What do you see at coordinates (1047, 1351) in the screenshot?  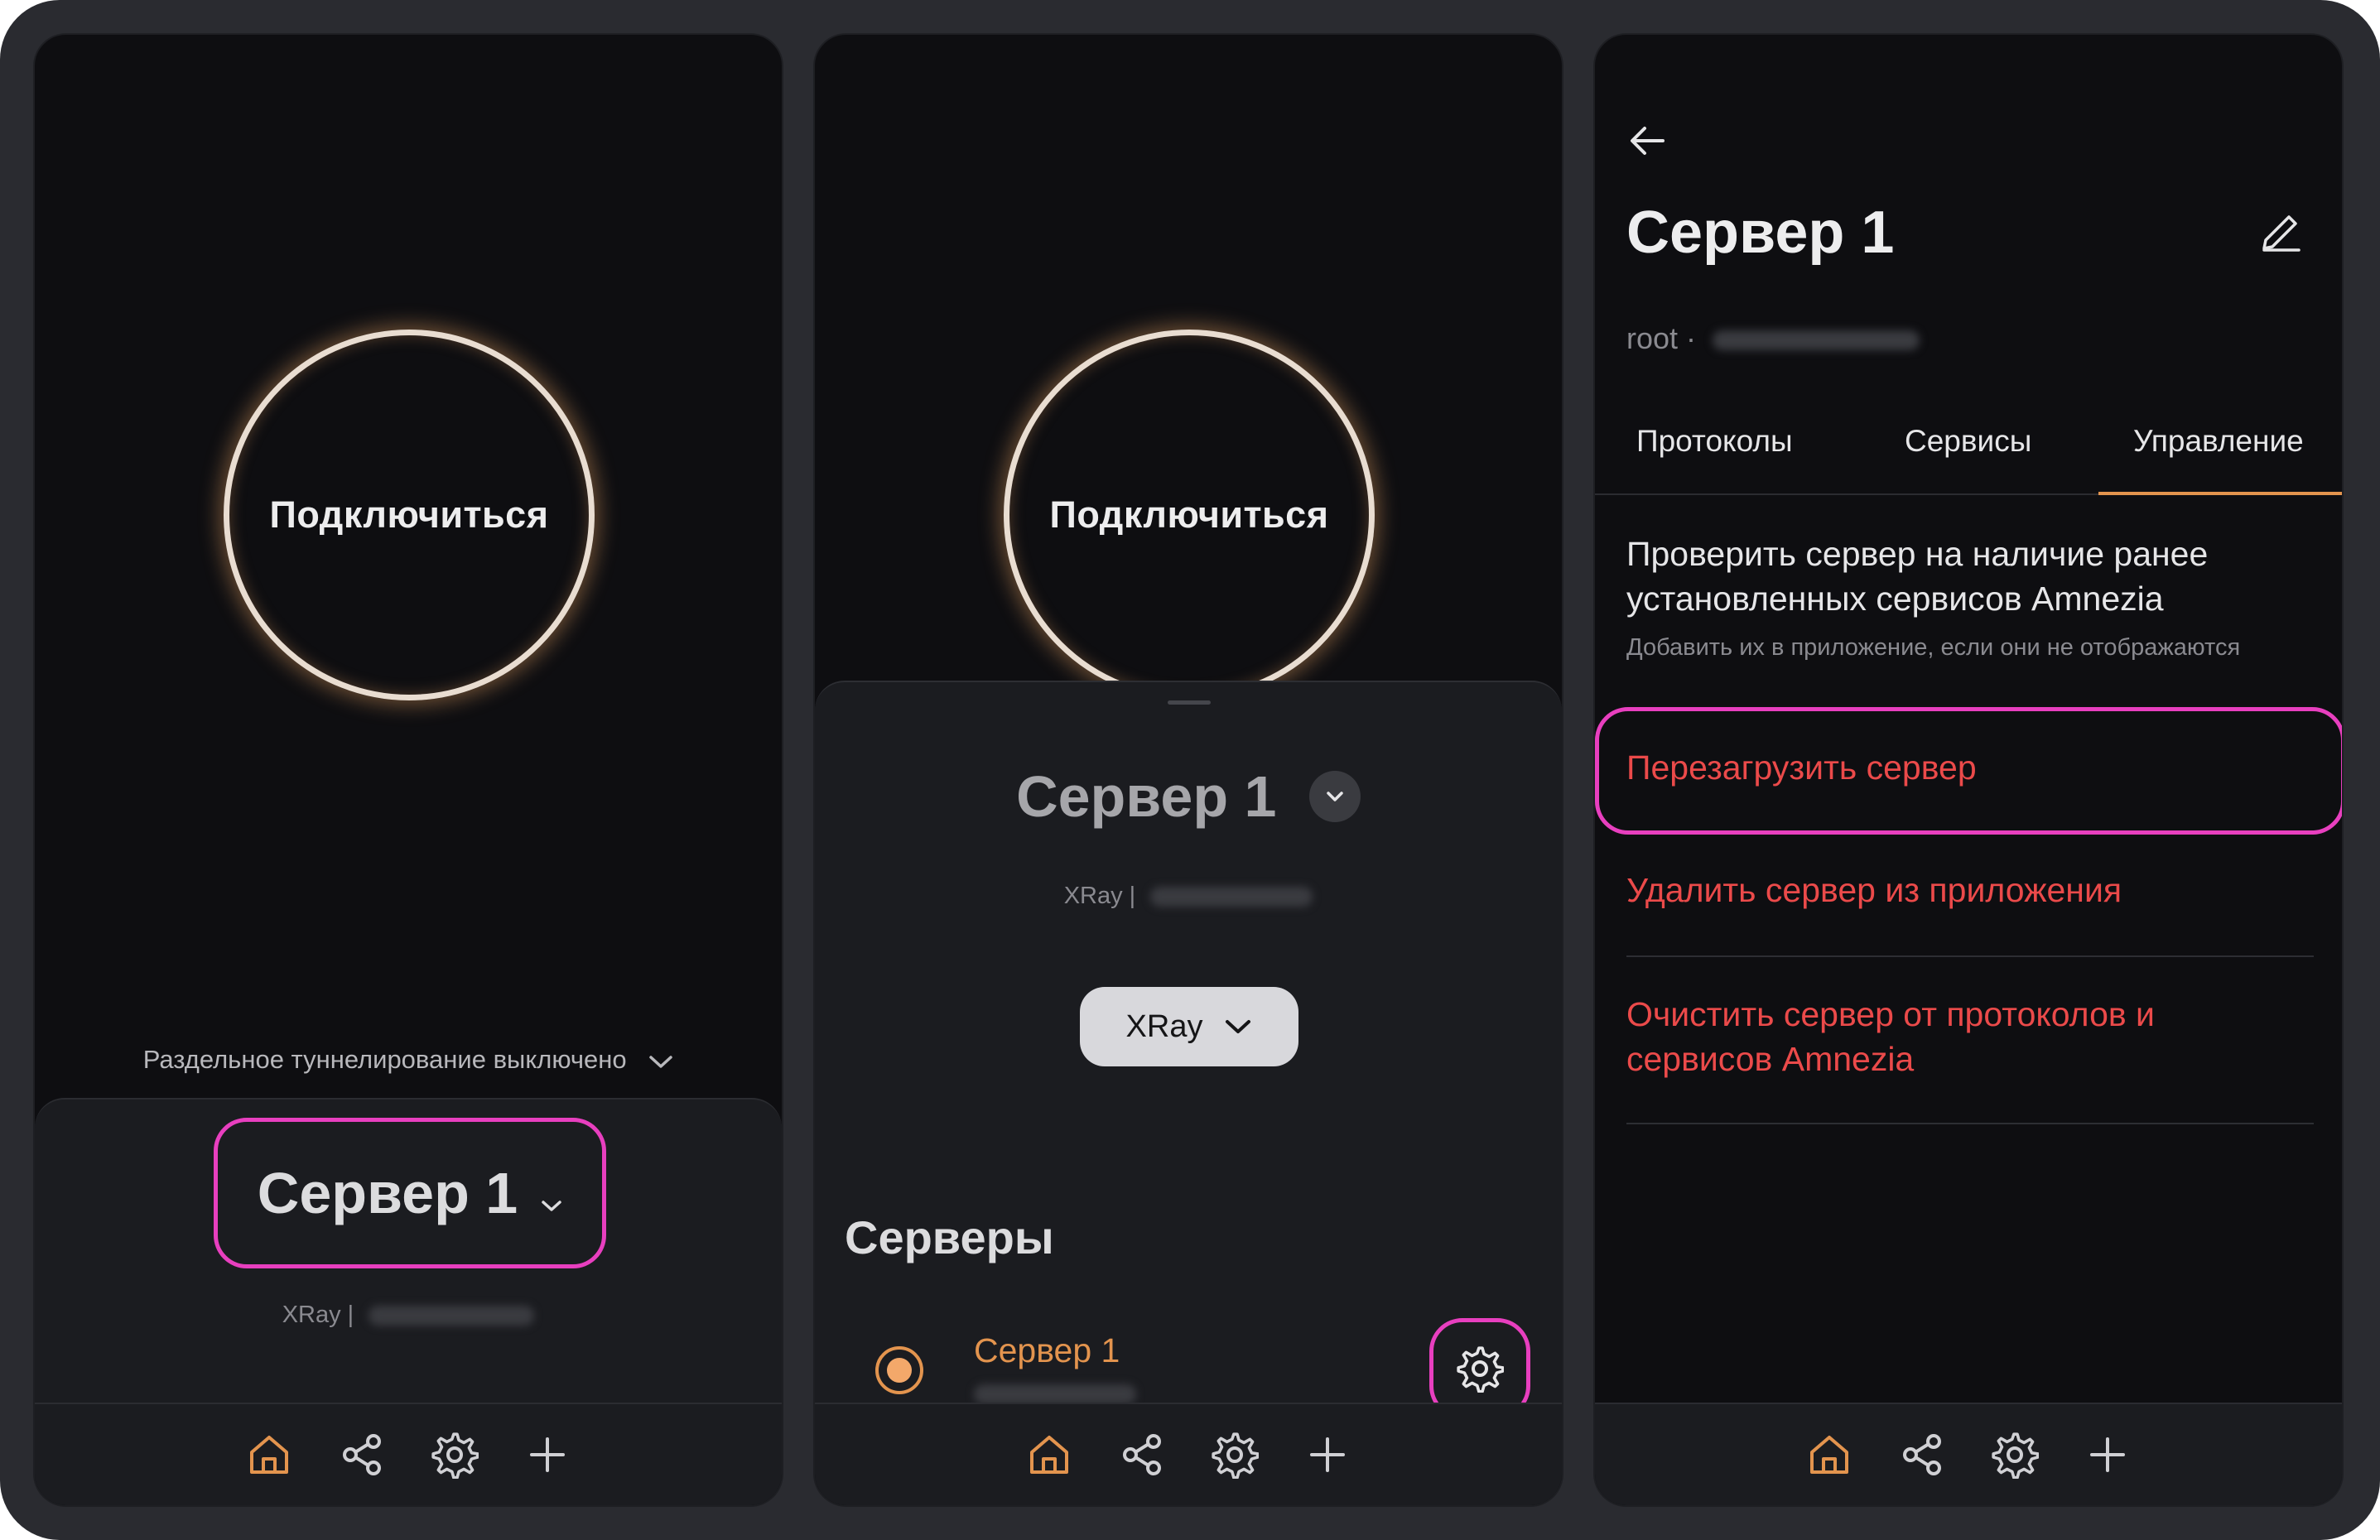 I see `server-item-name: Сервер 1` at bounding box center [1047, 1351].